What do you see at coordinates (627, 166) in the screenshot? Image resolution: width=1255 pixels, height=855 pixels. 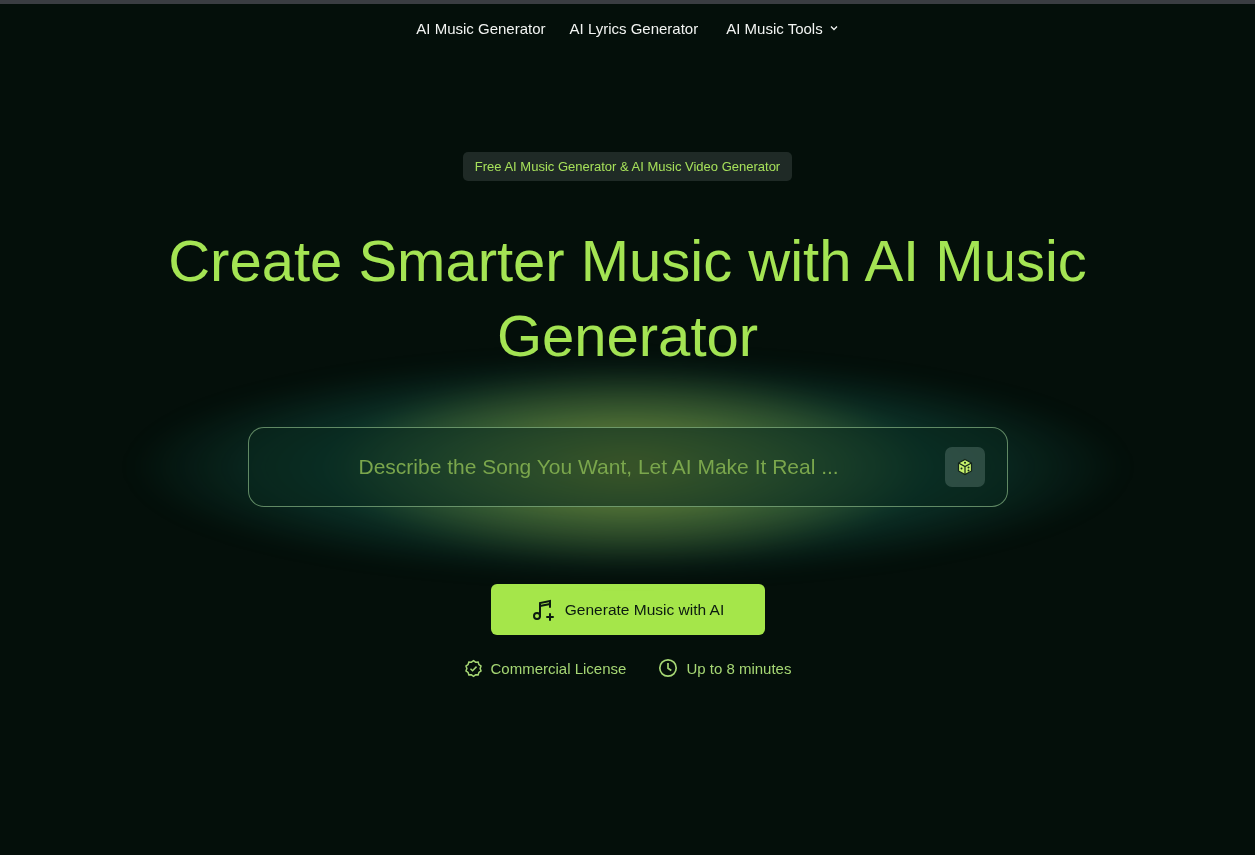 I see `tagline-badge: Free AI Music Generator & AI Music Video Generator` at bounding box center [627, 166].